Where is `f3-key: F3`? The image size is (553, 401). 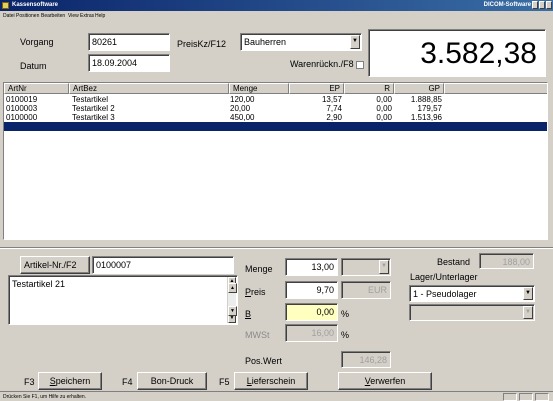
f3-key: F3 is located at coordinates (29, 382).